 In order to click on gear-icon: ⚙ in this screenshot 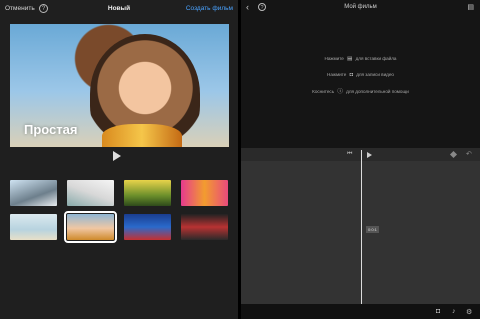, I will do `click(469, 312)`.